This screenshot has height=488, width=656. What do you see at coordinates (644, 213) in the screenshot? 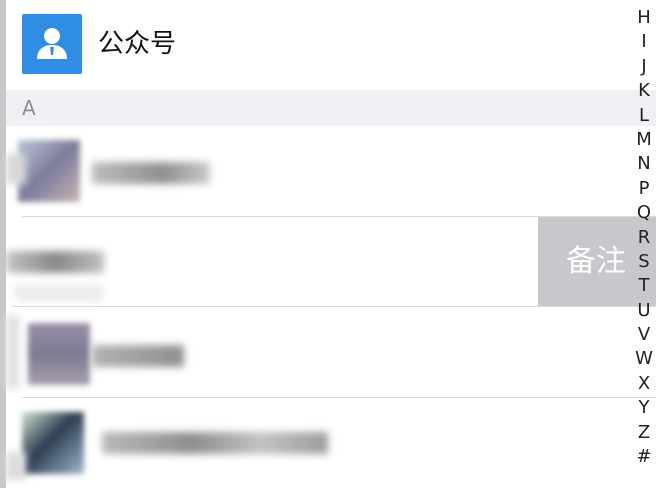
I see `index-letter-q: Q` at bounding box center [644, 213].